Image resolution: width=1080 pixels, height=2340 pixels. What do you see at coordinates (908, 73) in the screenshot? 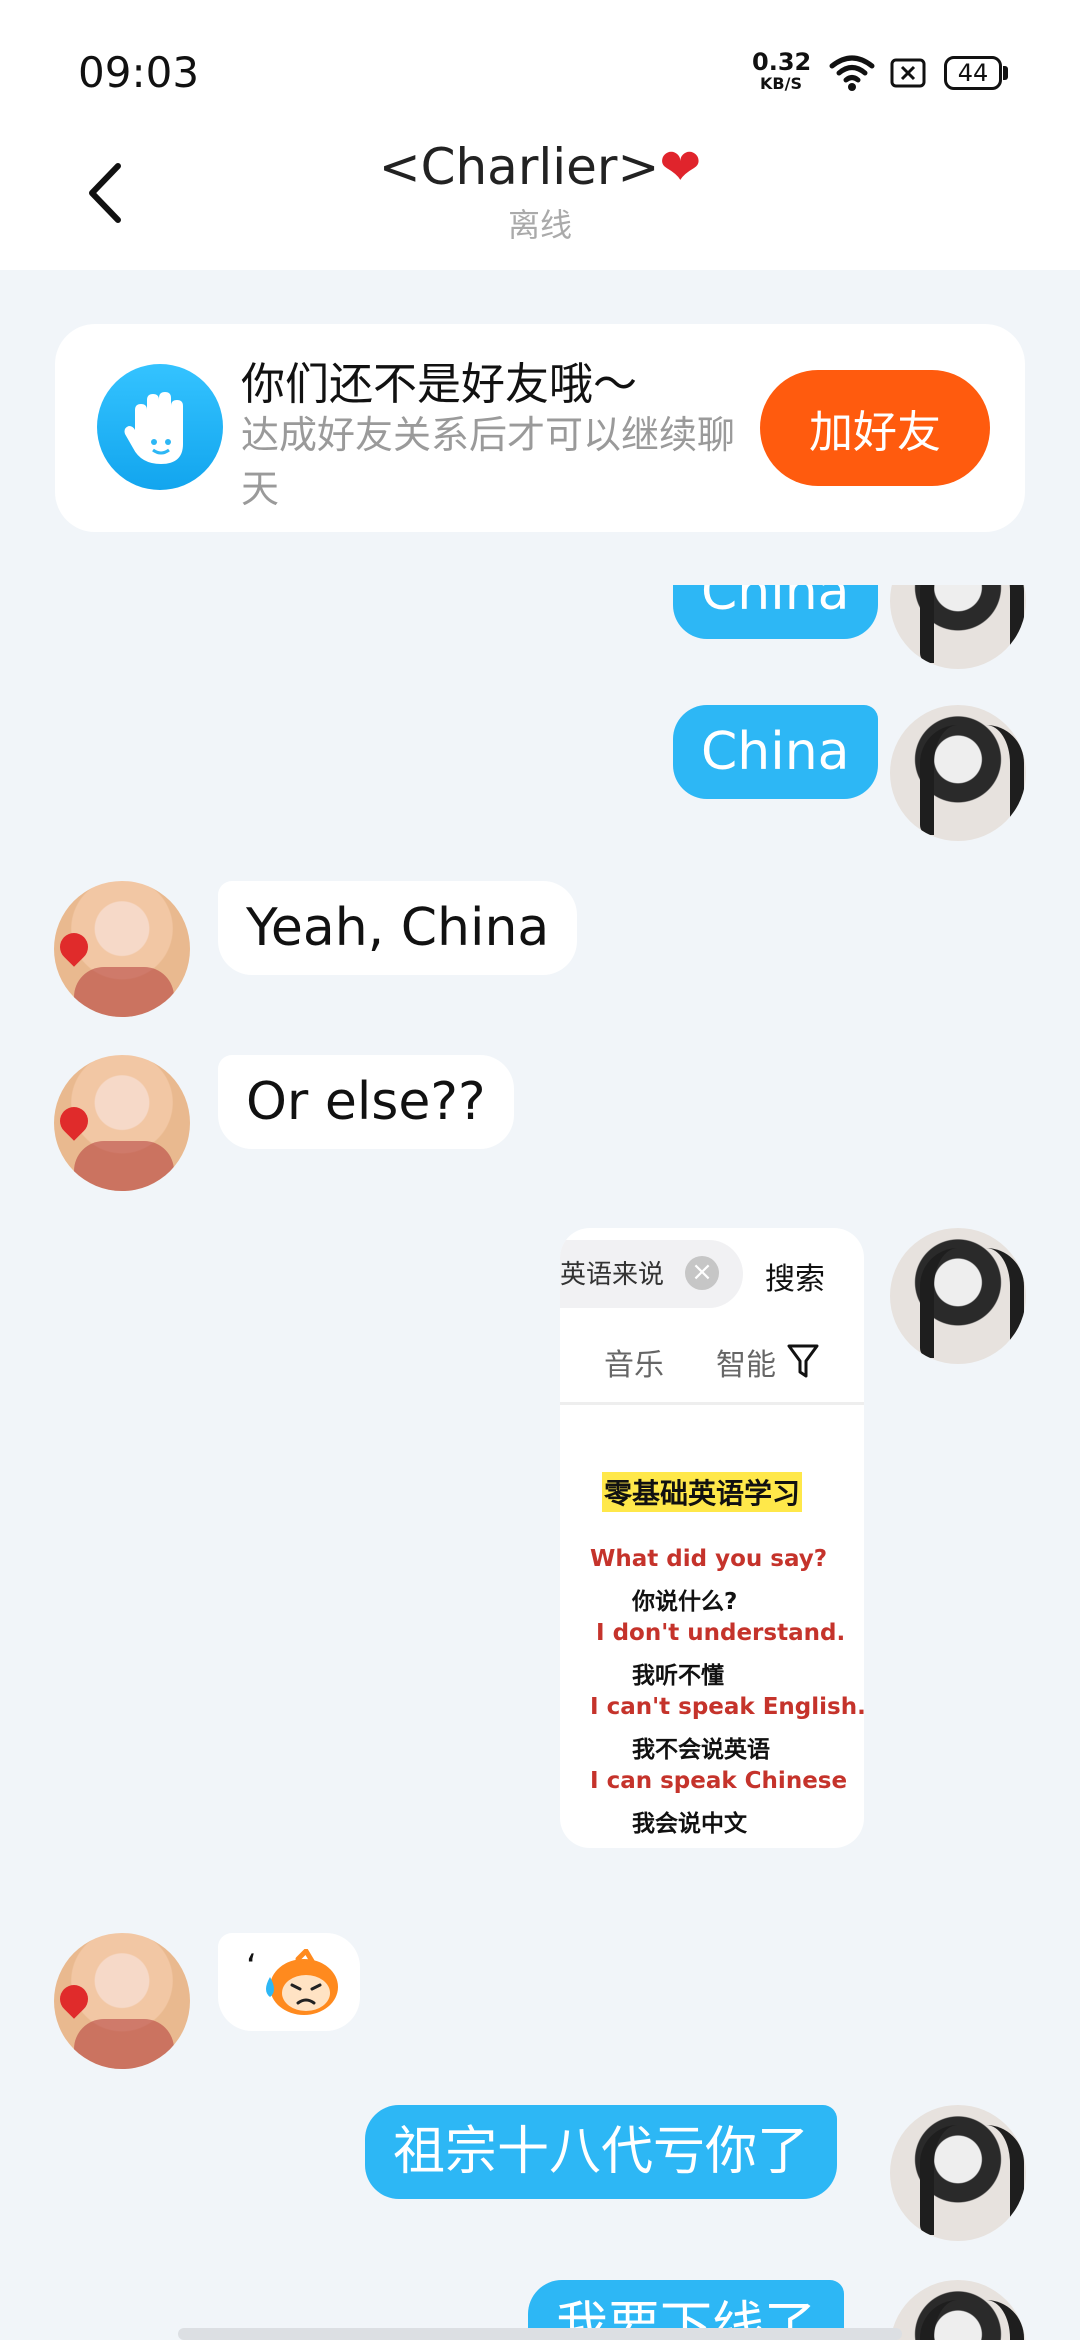
I see `no-sim-icon` at bounding box center [908, 73].